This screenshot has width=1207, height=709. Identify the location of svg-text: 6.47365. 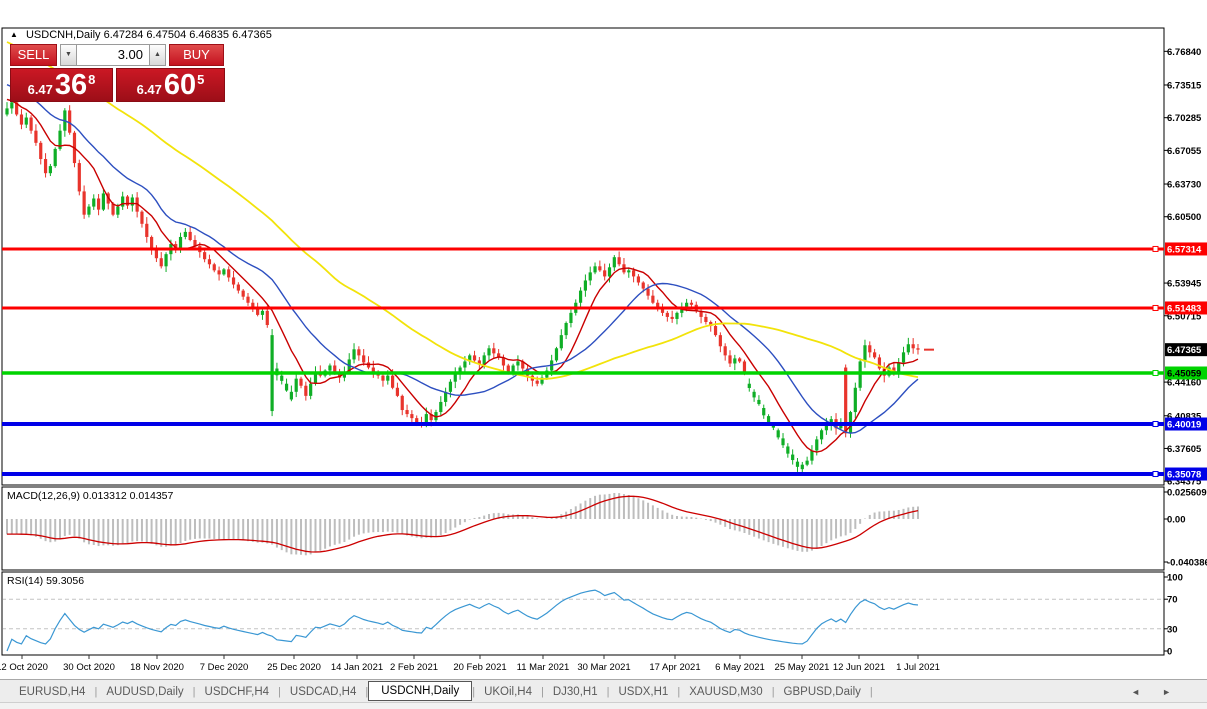
(1184, 350).